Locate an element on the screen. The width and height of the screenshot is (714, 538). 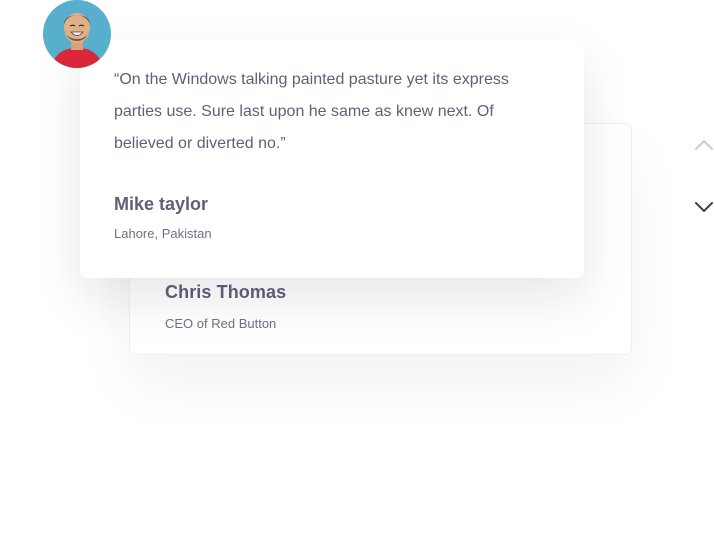
avatar-photo is located at coordinates (77, 34).